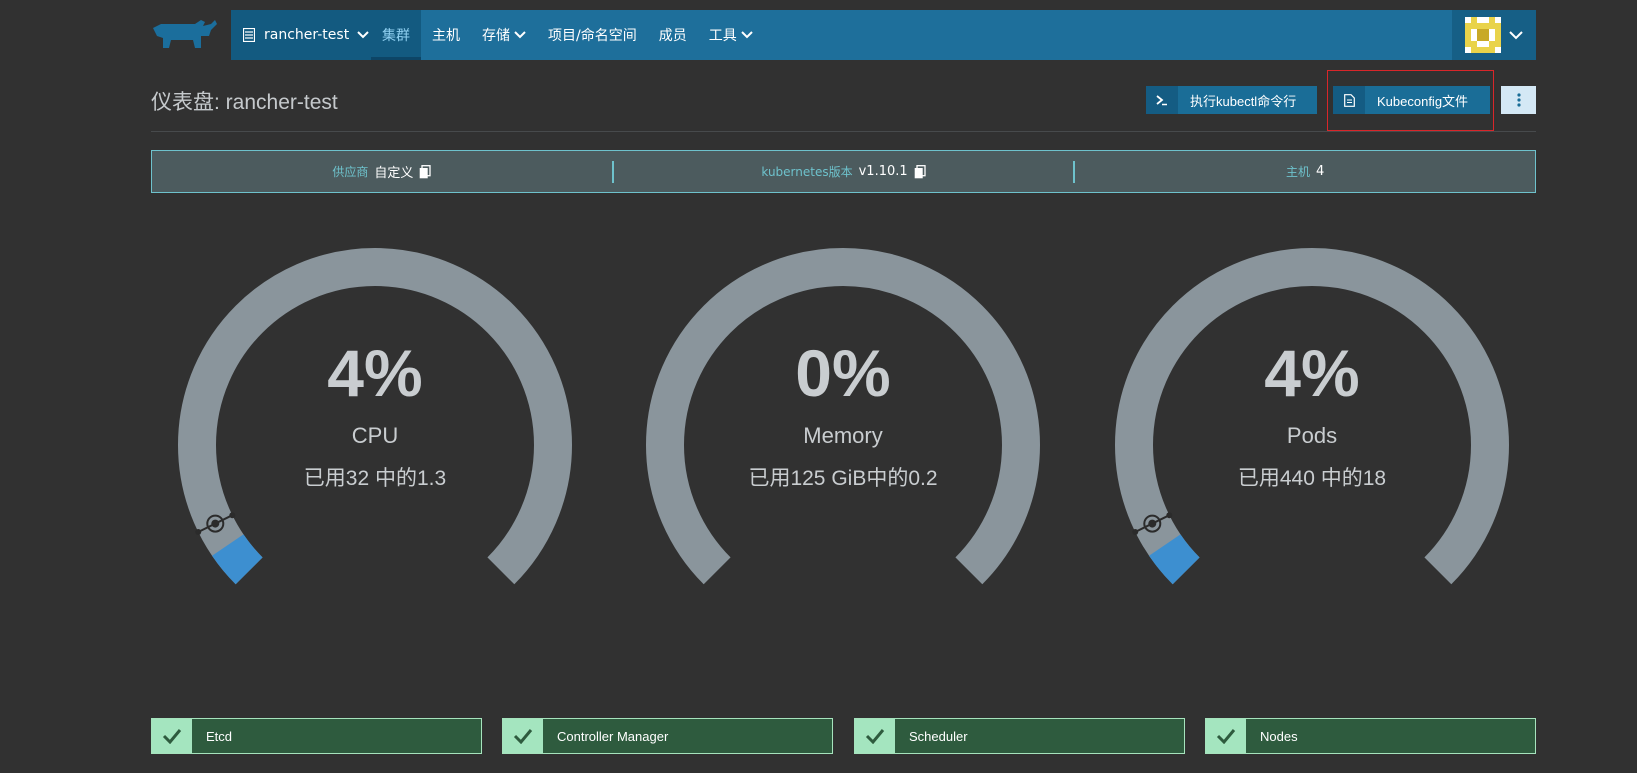 The height and width of the screenshot is (773, 1637). Describe the element at coordinates (722, 36) in the screenshot. I see `nav-tools-label: 工具` at that location.